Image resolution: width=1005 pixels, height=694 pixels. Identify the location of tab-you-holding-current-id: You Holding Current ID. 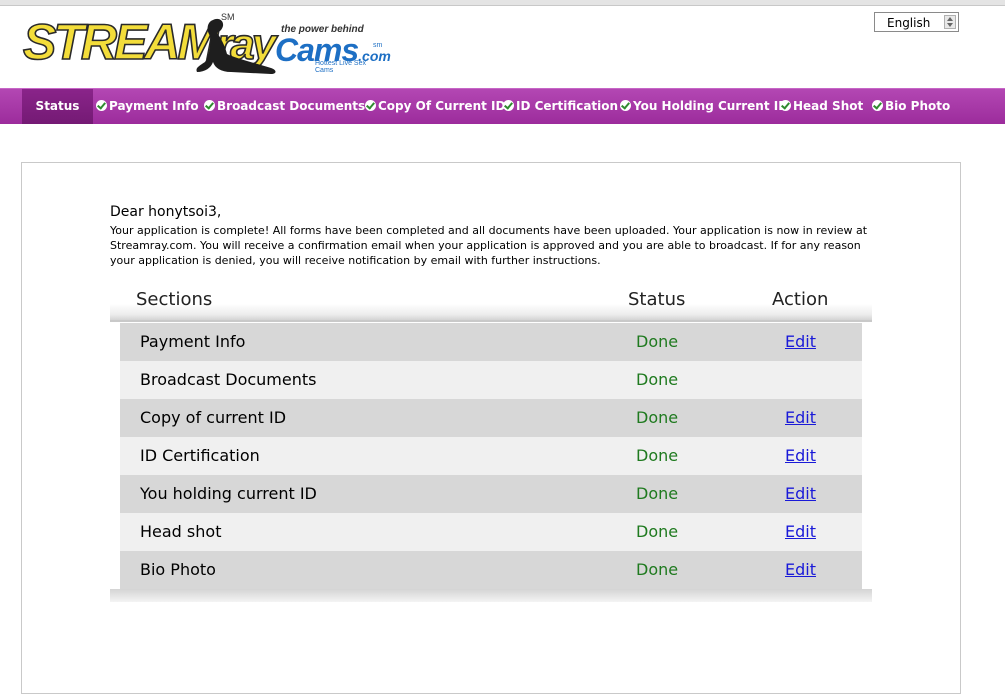
(704, 106).